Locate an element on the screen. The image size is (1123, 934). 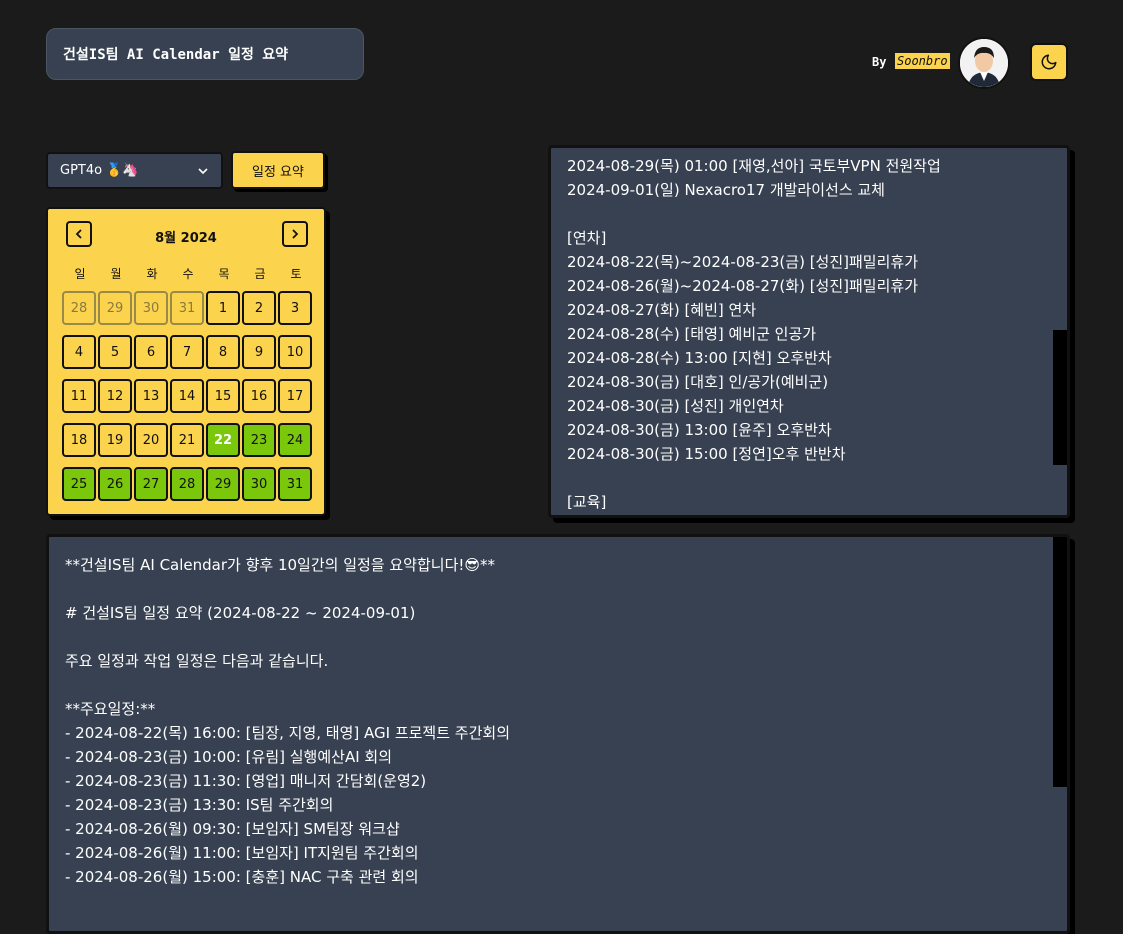
summary-scrollbar is located at coordinates (1060, 662).